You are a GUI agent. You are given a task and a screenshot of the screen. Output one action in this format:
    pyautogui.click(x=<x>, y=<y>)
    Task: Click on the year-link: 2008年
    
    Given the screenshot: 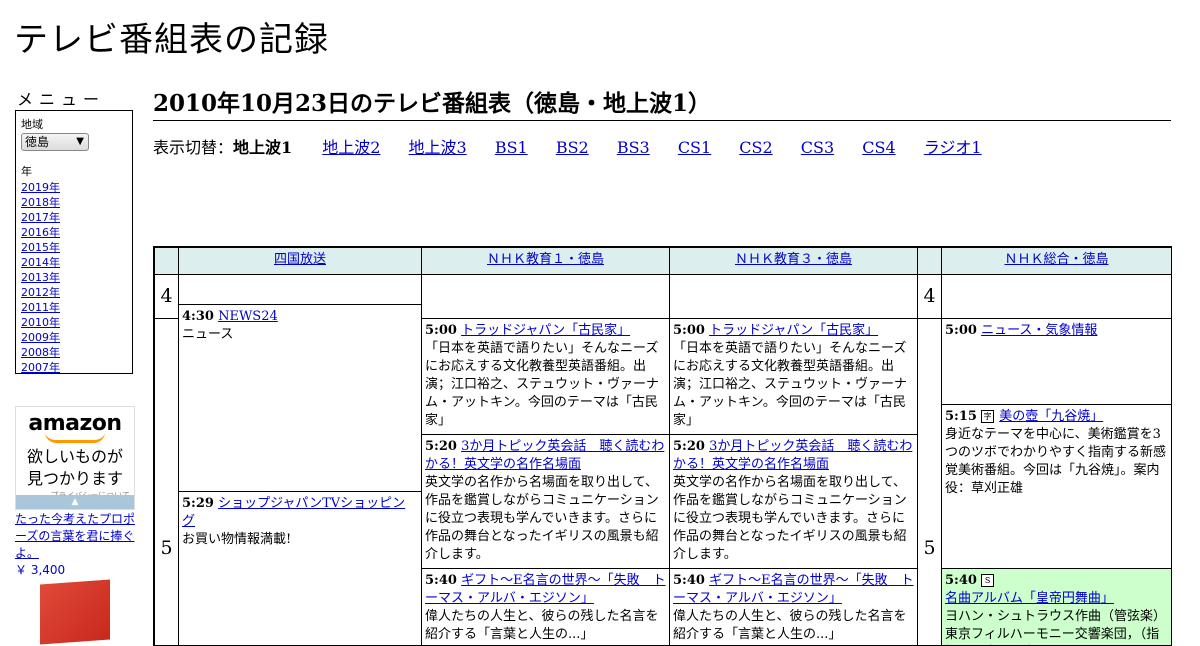 What is the action you would take?
    pyautogui.click(x=40, y=352)
    